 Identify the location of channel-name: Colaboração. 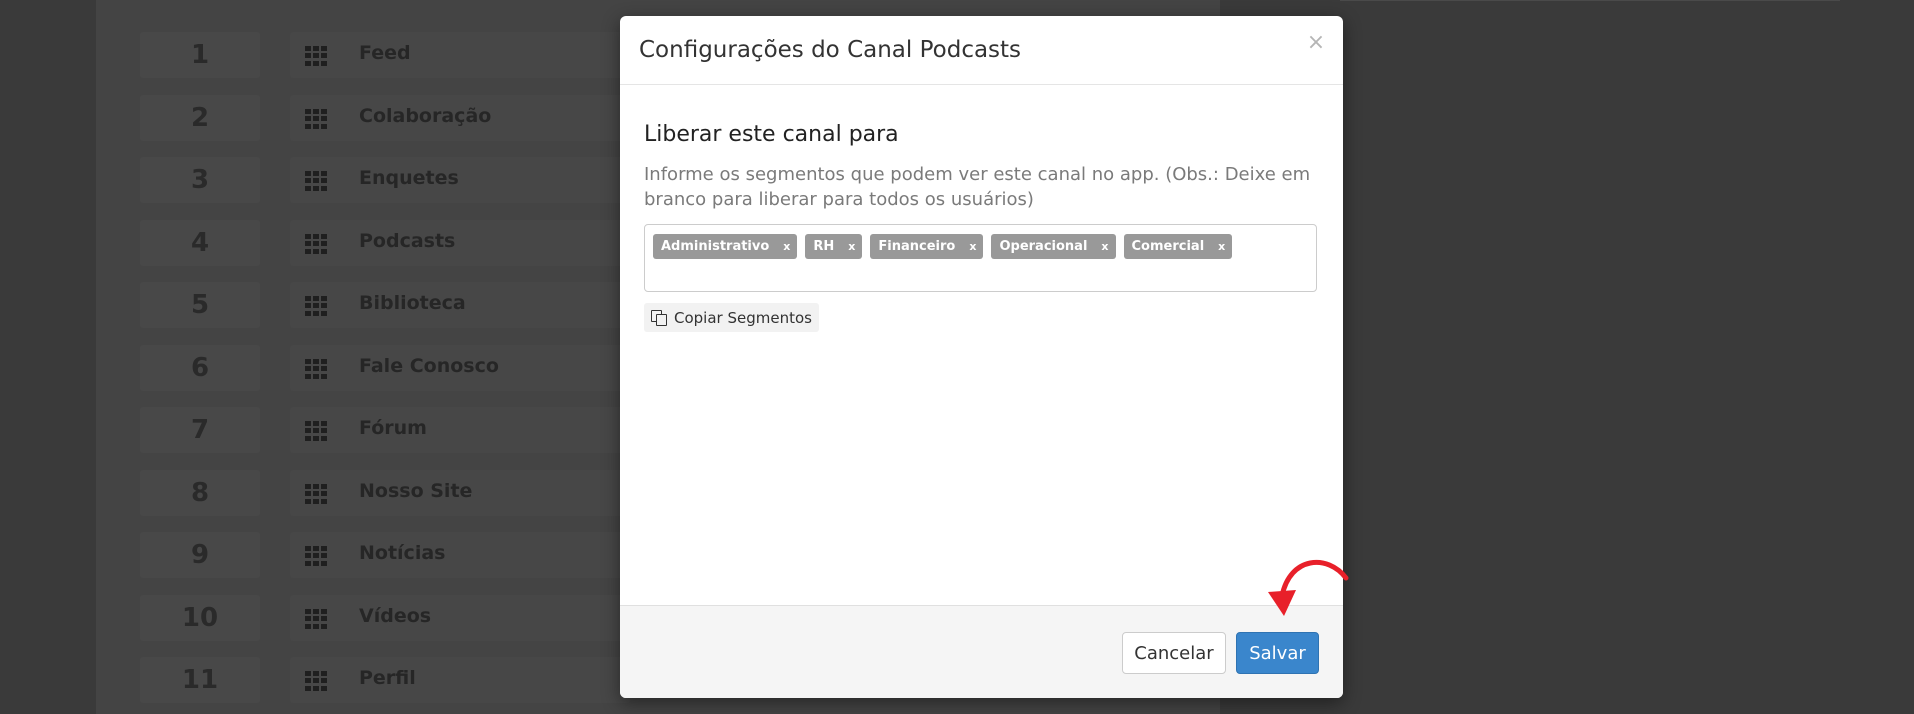
(425, 116).